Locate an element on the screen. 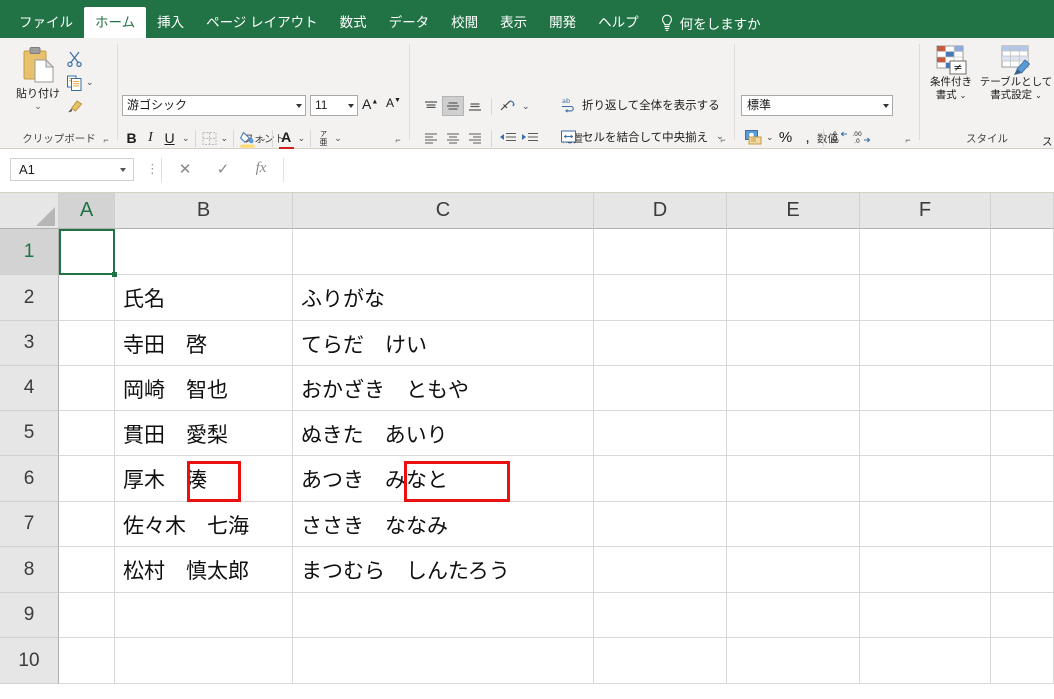 The image size is (1054, 699). font-color-button: A is located at coordinates (286, 139).